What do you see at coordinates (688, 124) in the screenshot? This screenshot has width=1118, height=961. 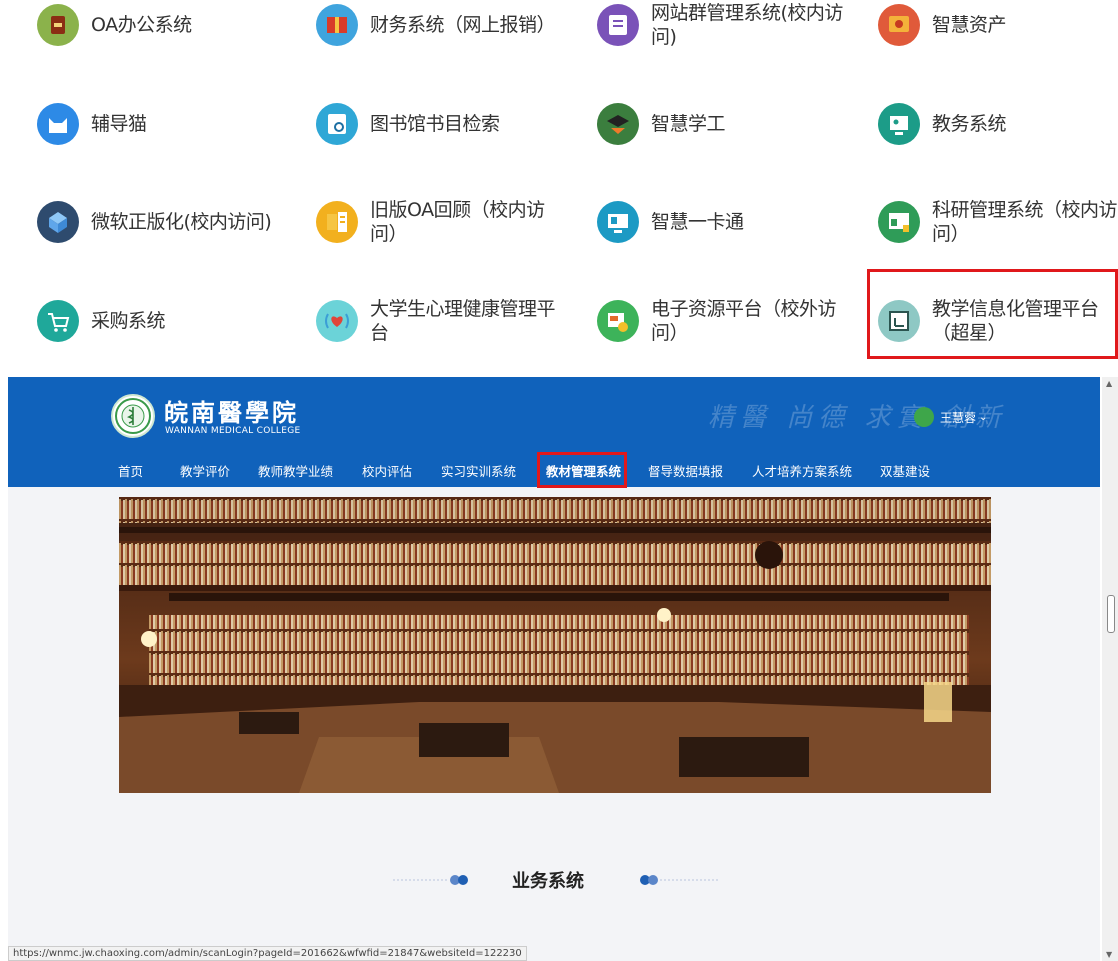 I see `app-label: 智慧学工` at bounding box center [688, 124].